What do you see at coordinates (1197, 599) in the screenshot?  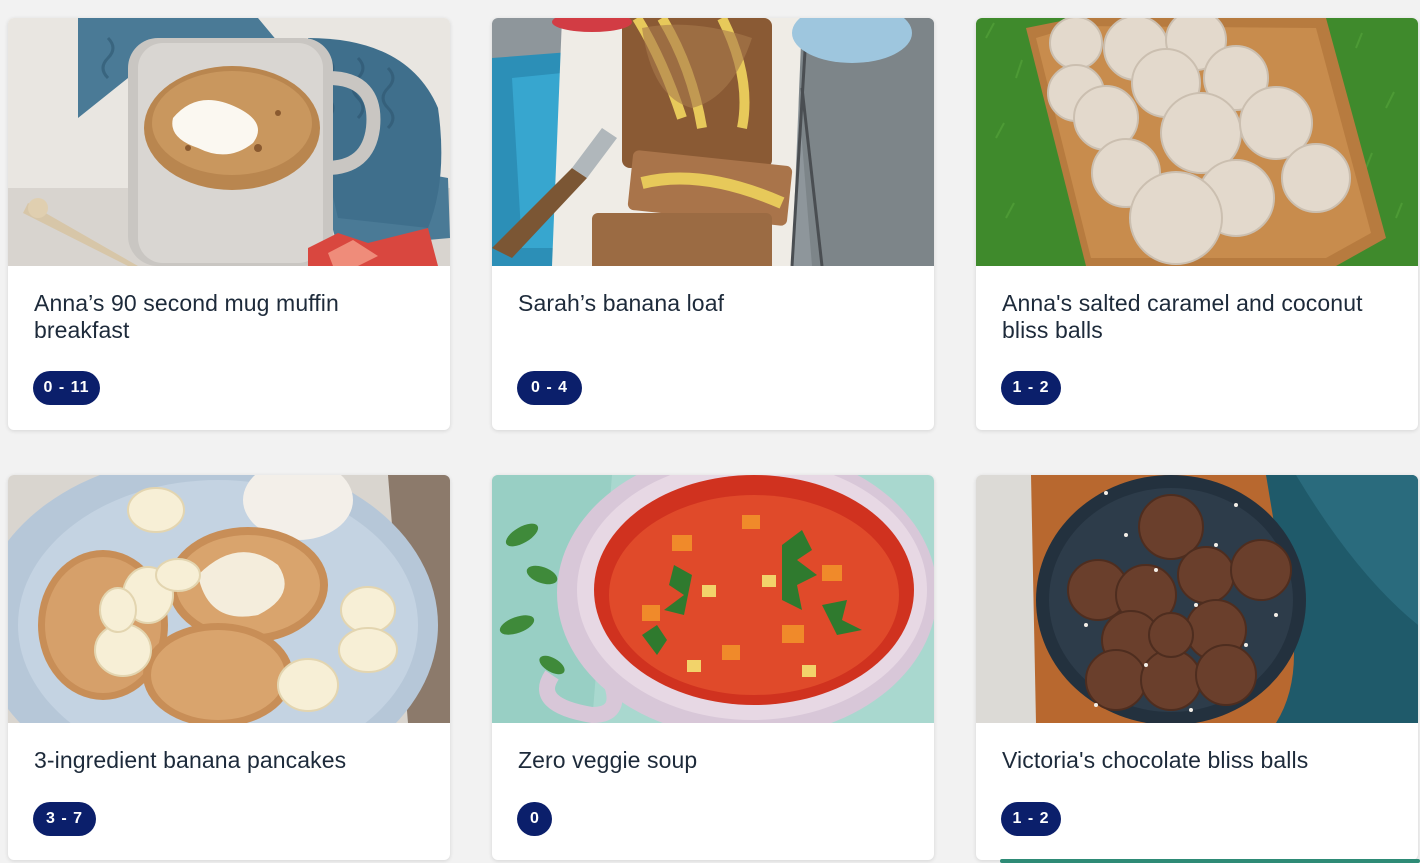 I see `recipe-image-chocolate-bliss-balls` at bounding box center [1197, 599].